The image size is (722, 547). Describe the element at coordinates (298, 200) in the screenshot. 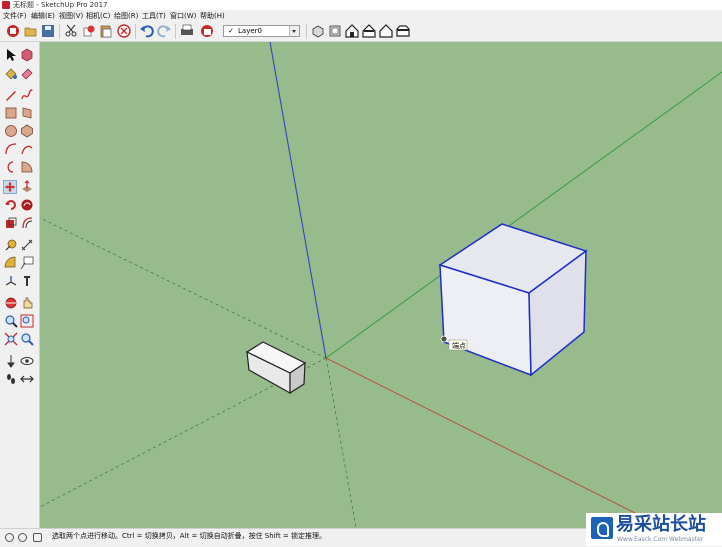

I see `blue-axis` at that location.